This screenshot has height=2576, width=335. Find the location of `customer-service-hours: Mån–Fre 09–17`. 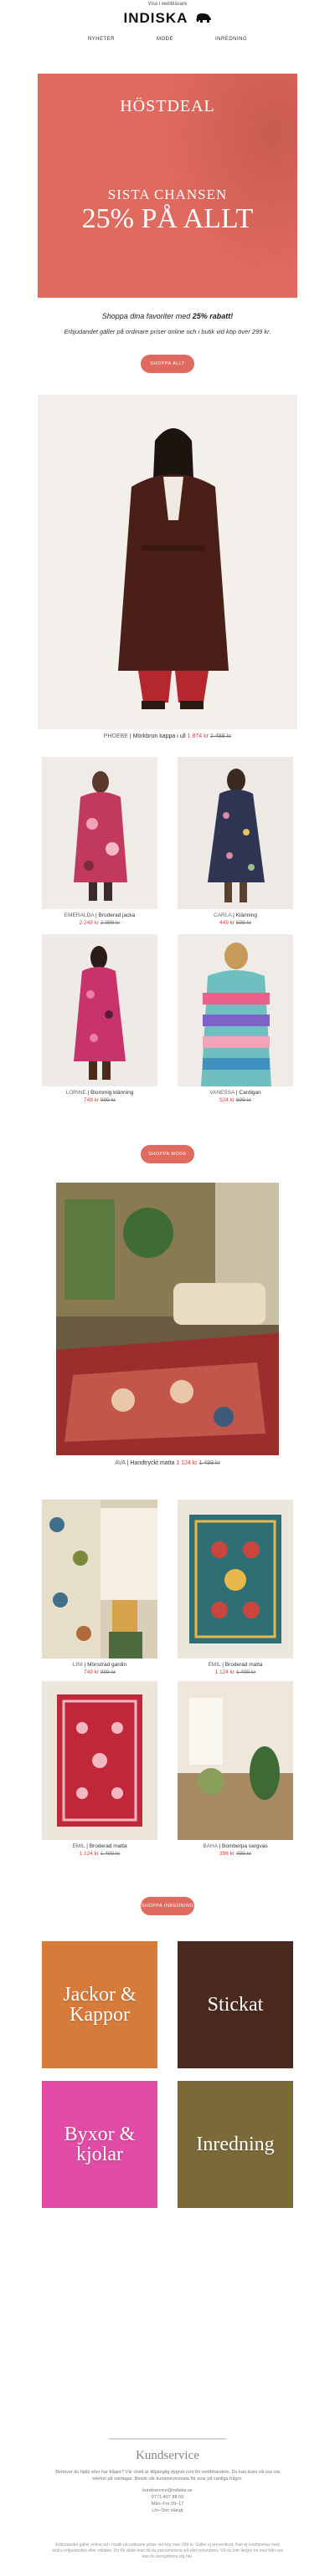

customer-service-hours: Mån–Fre 09–17 is located at coordinates (167, 2504).